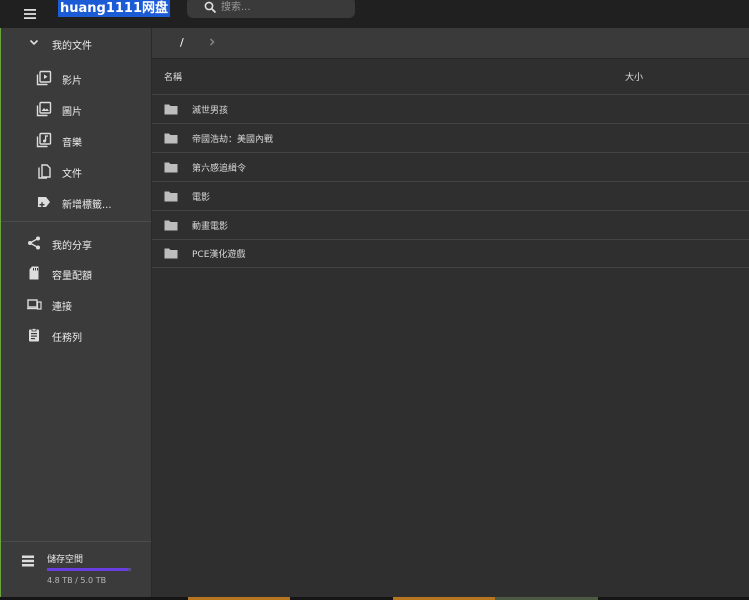 Image resolution: width=749 pixels, height=600 pixels. Describe the element at coordinates (28, 562) in the screenshot. I see `storage-icon` at that location.